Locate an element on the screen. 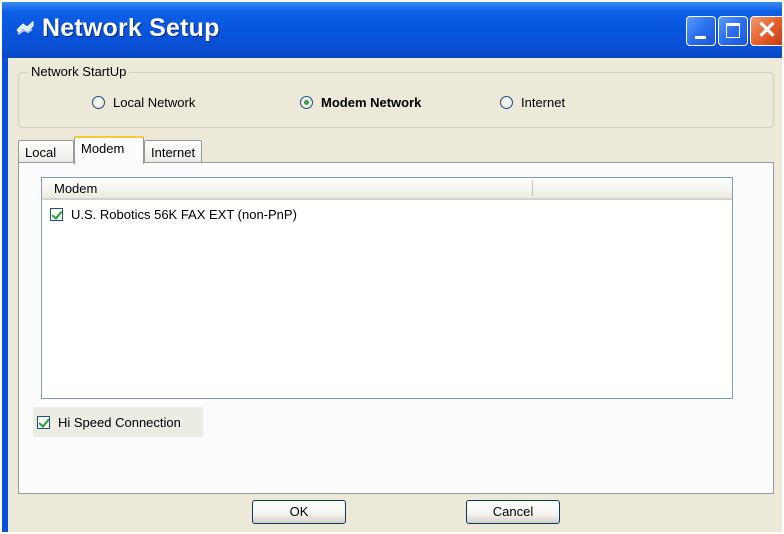 The width and height of the screenshot is (784, 534). maximize-icon is located at coordinates (733, 30).